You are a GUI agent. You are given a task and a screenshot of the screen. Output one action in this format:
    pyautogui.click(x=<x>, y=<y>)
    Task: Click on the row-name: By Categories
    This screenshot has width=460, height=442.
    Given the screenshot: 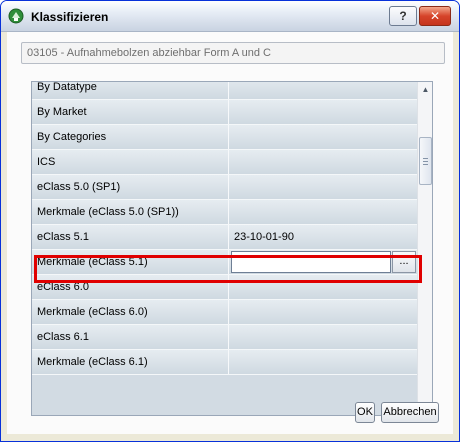 What is the action you would take?
    pyautogui.click(x=130, y=137)
    